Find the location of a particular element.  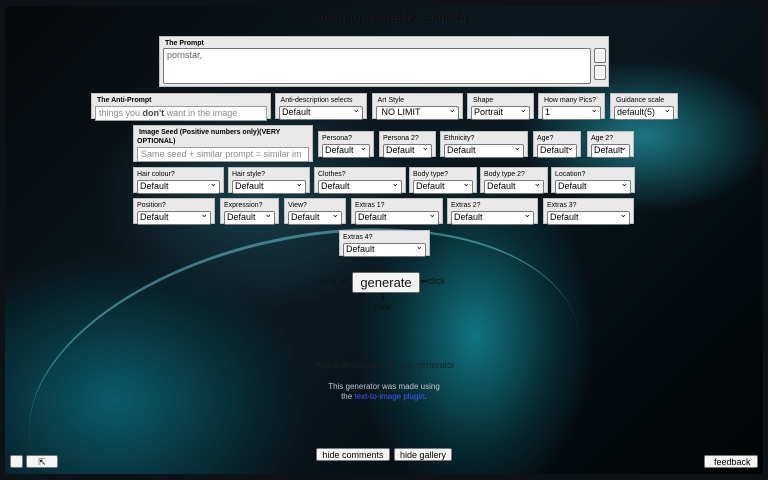

click-hint-left: click ➡ is located at coordinates (334, 281).